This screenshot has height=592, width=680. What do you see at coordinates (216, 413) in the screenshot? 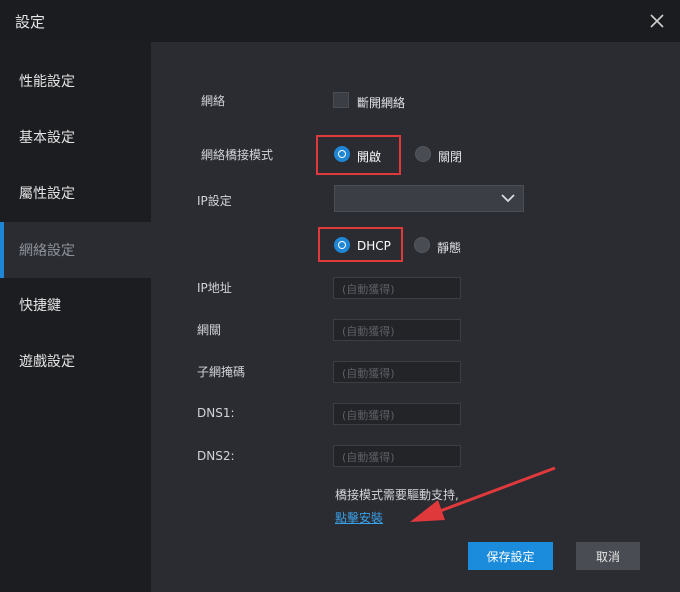
I see `dns1-label: DNS1:` at bounding box center [216, 413].